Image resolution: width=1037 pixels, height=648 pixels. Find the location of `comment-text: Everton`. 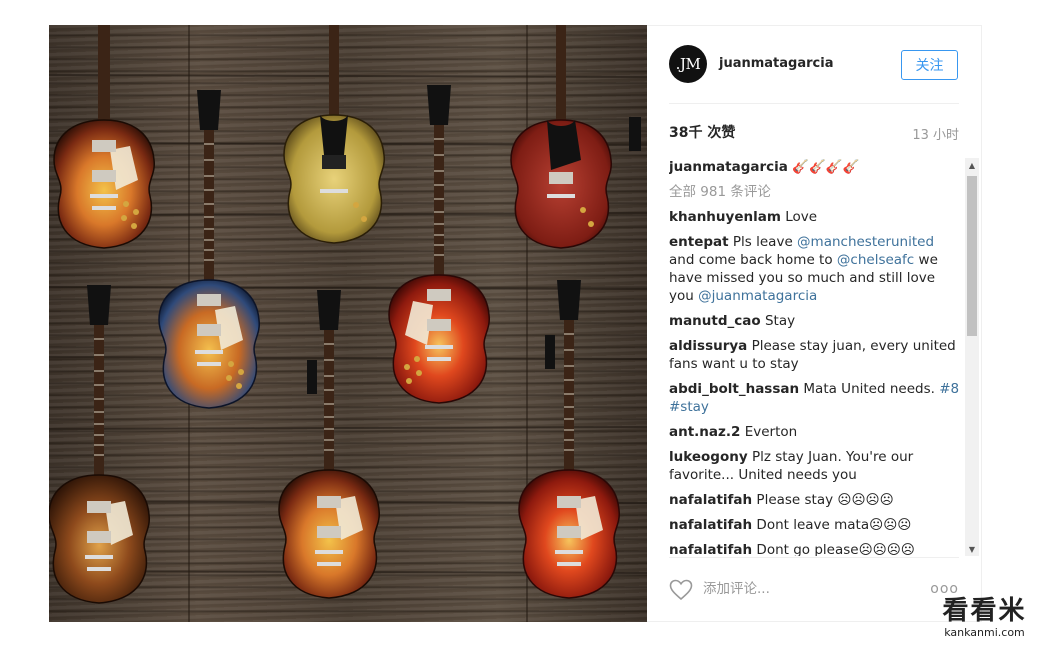

comment-text: Everton is located at coordinates (771, 432).